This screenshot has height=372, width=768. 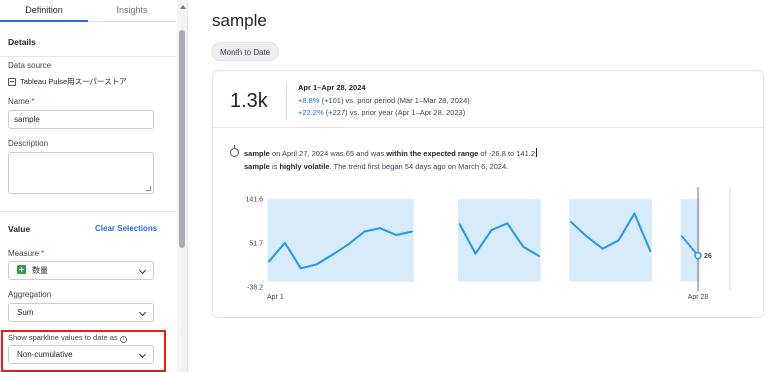 I want to click on value-divider, so click(x=88, y=211).